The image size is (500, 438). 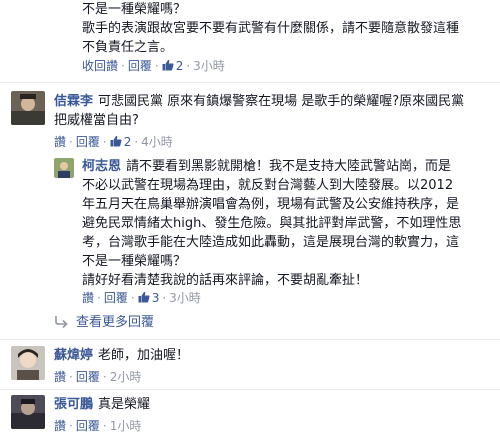 What do you see at coordinates (73, 404) in the screenshot?
I see `comment-author: 張可鵬` at bounding box center [73, 404].